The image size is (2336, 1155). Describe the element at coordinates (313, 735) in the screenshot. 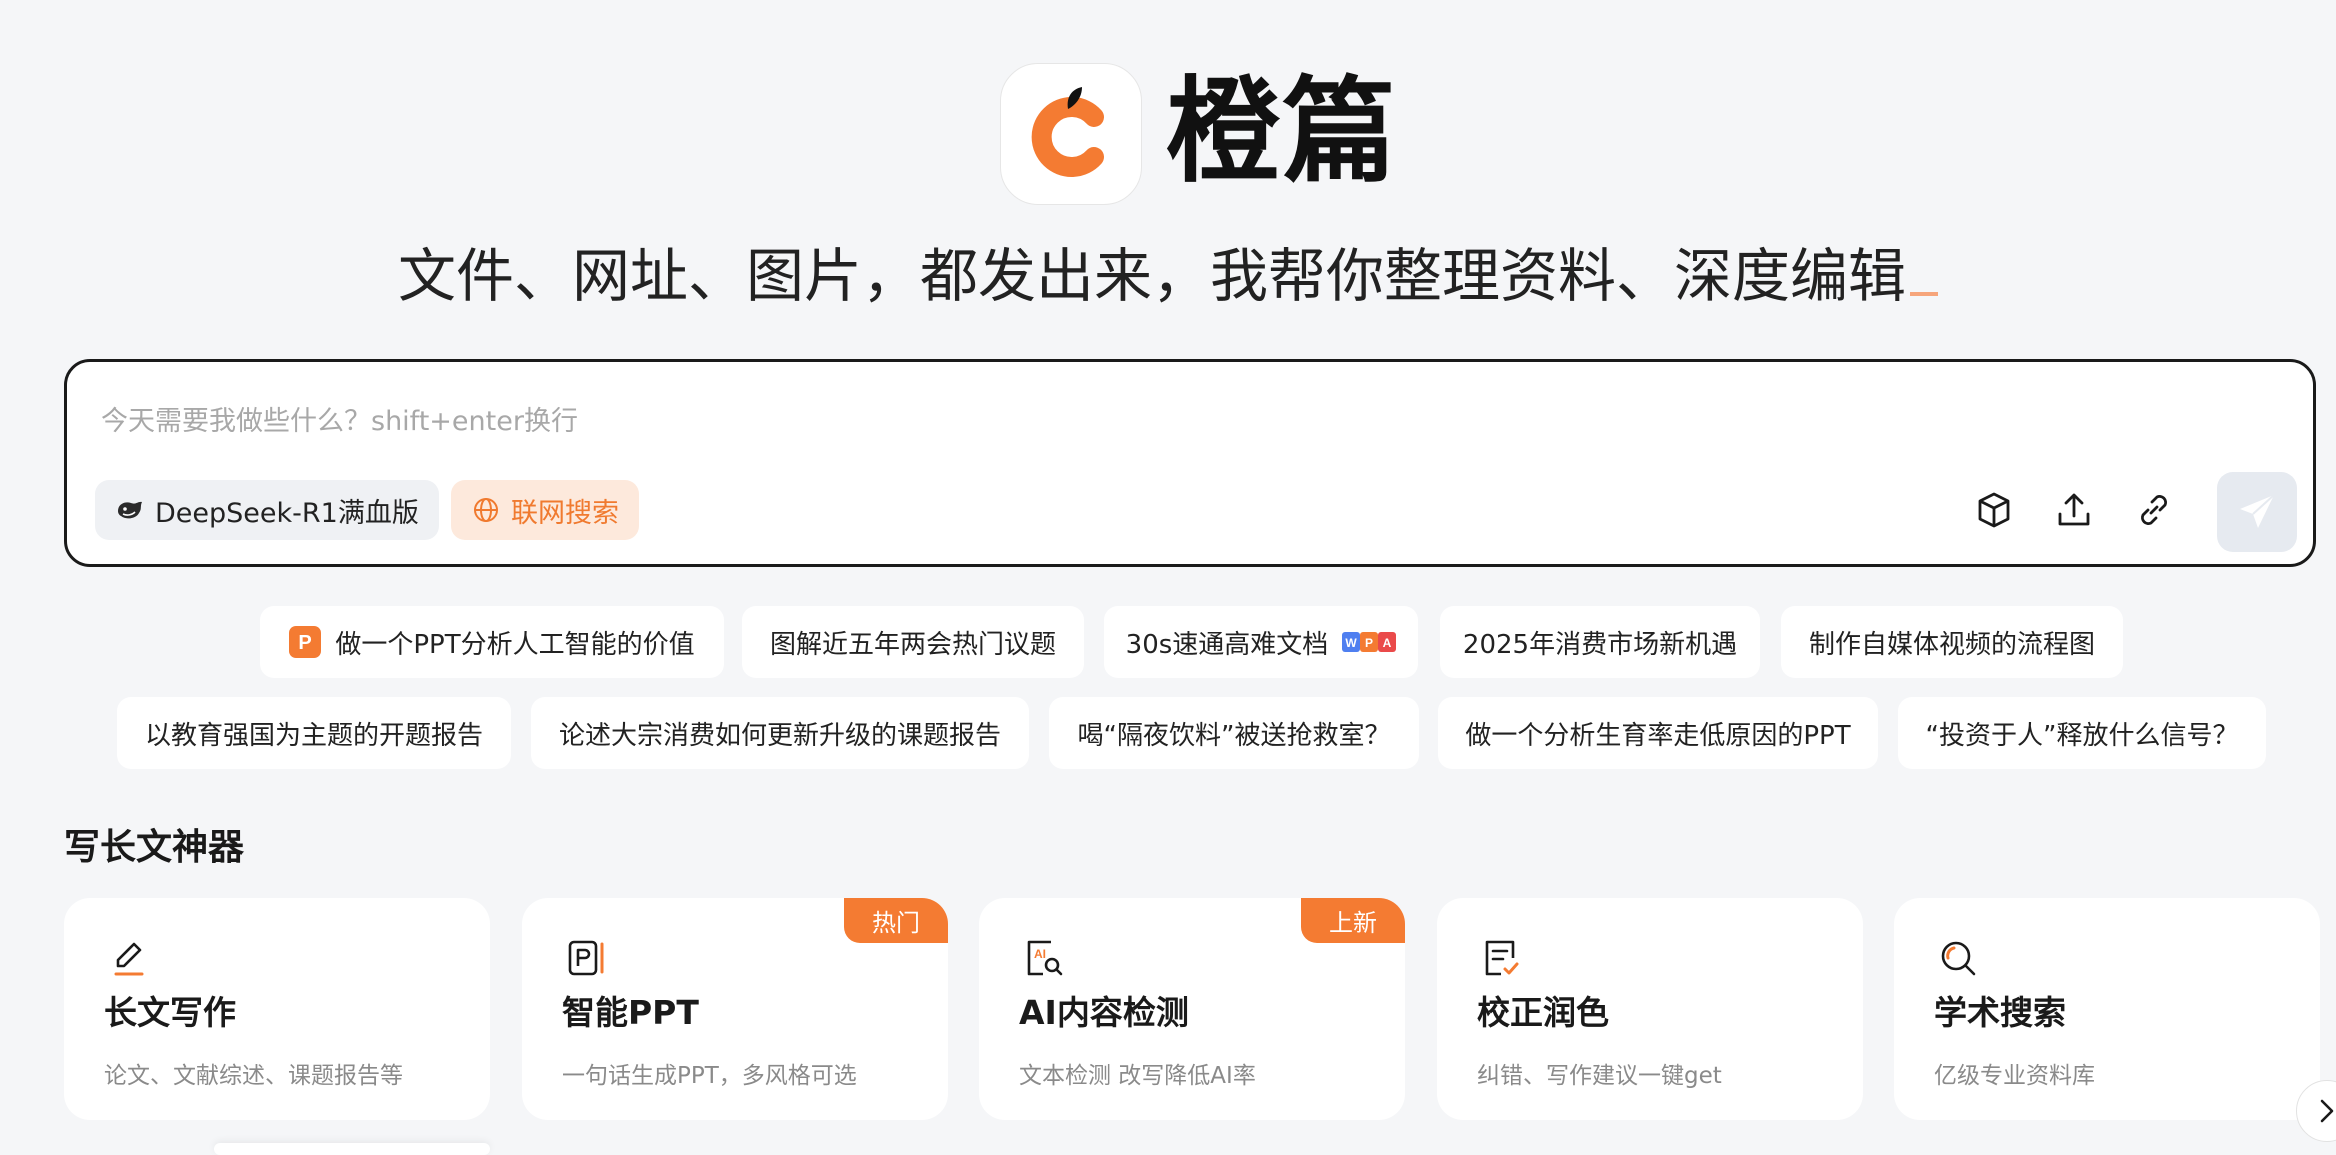

I see `suggestion-label: 以教育强国为主题的开题报告` at that location.